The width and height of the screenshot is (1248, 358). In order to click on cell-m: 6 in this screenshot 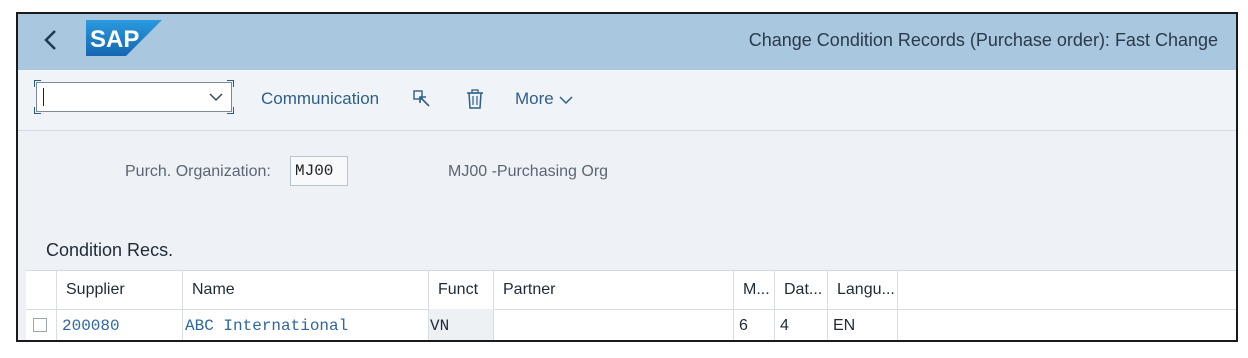, I will do `click(754, 324)`.